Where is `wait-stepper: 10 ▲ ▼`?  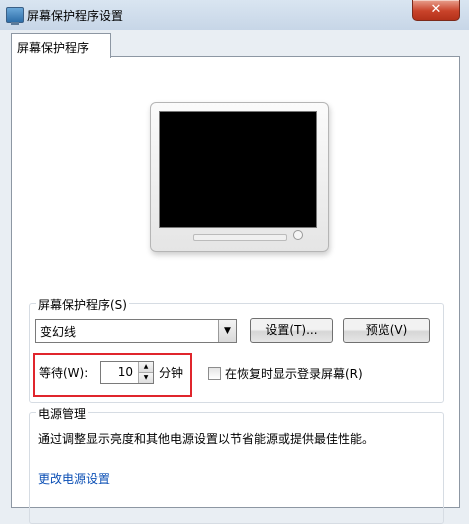 wait-stepper: 10 ▲ ▼ is located at coordinates (127, 372).